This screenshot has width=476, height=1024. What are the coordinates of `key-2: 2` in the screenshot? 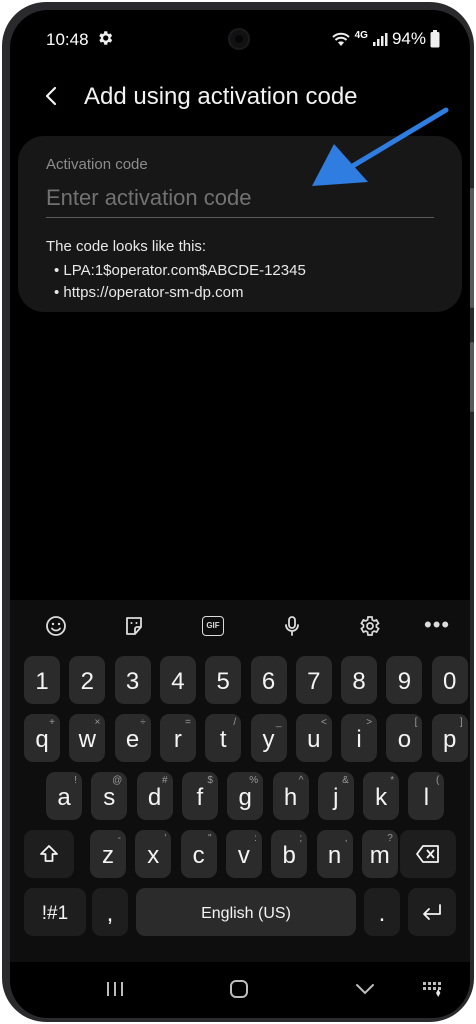 It's located at (87, 680).